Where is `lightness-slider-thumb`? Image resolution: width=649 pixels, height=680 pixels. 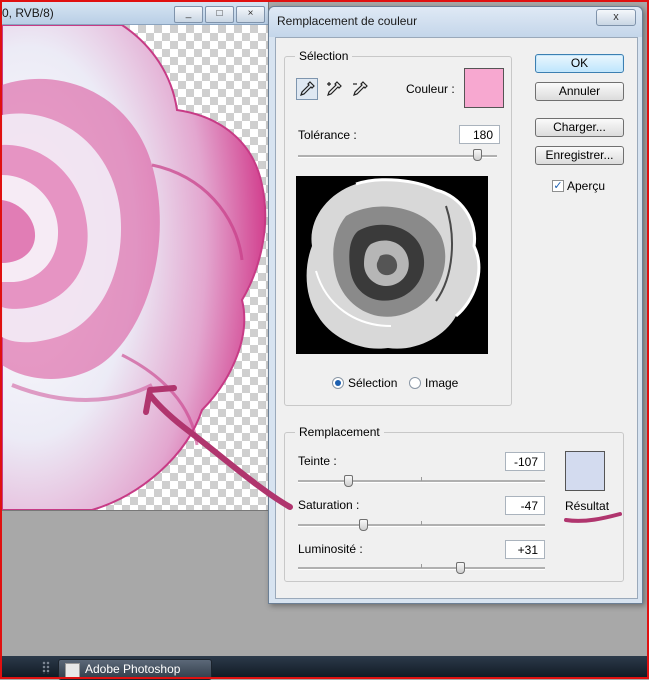
lightness-slider-thumb is located at coordinates (460, 568).